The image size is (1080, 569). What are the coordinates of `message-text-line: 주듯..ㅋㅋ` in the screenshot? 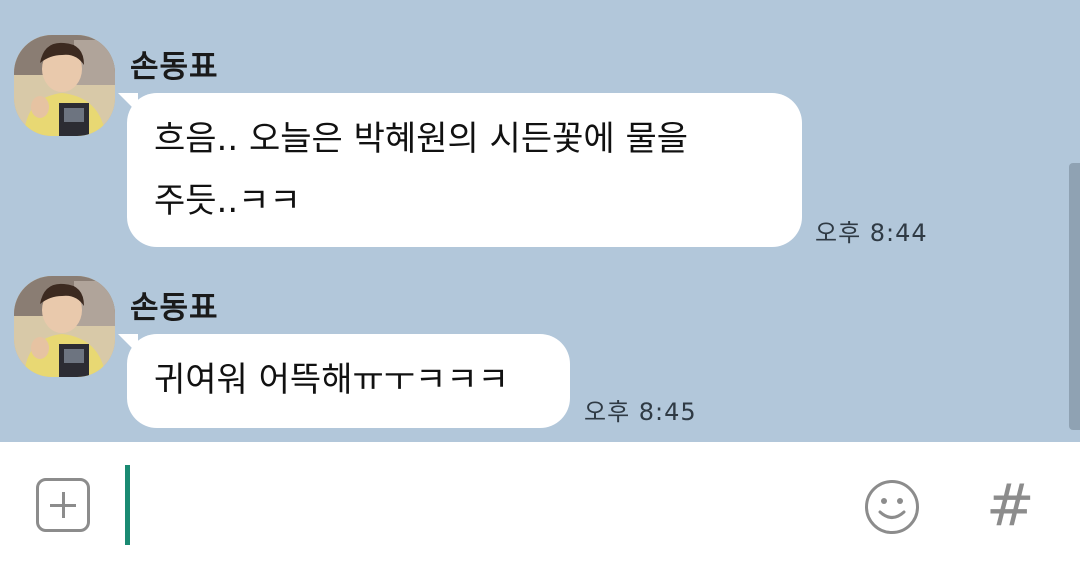 It's located at (227, 201).